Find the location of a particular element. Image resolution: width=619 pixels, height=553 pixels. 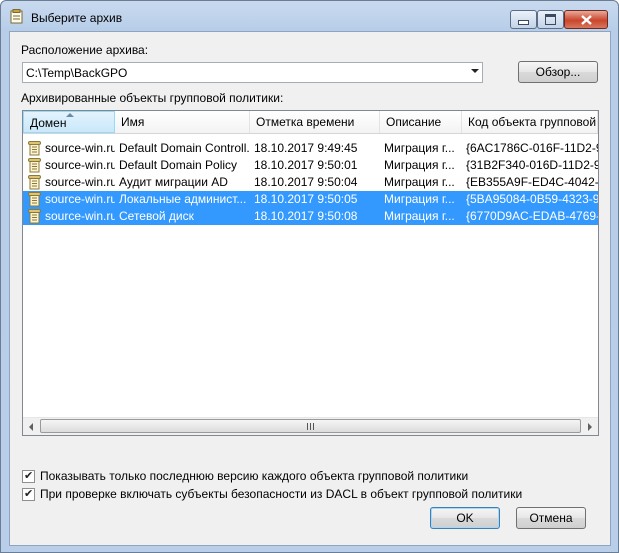

scrollbar-thumb is located at coordinates (310, 426).